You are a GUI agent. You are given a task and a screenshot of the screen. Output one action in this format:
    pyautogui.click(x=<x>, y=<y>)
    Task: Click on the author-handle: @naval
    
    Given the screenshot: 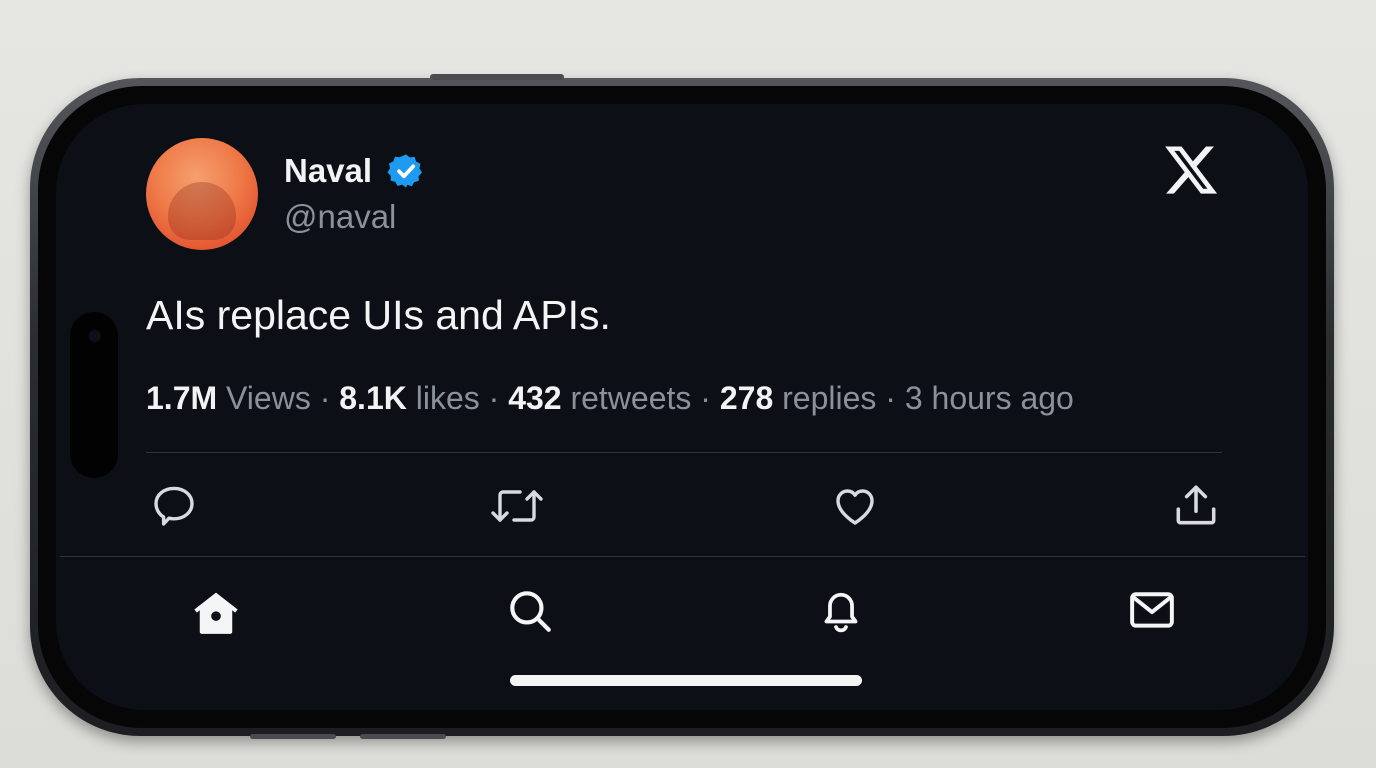 What is the action you would take?
    pyautogui.click(x=340, y=217)
    